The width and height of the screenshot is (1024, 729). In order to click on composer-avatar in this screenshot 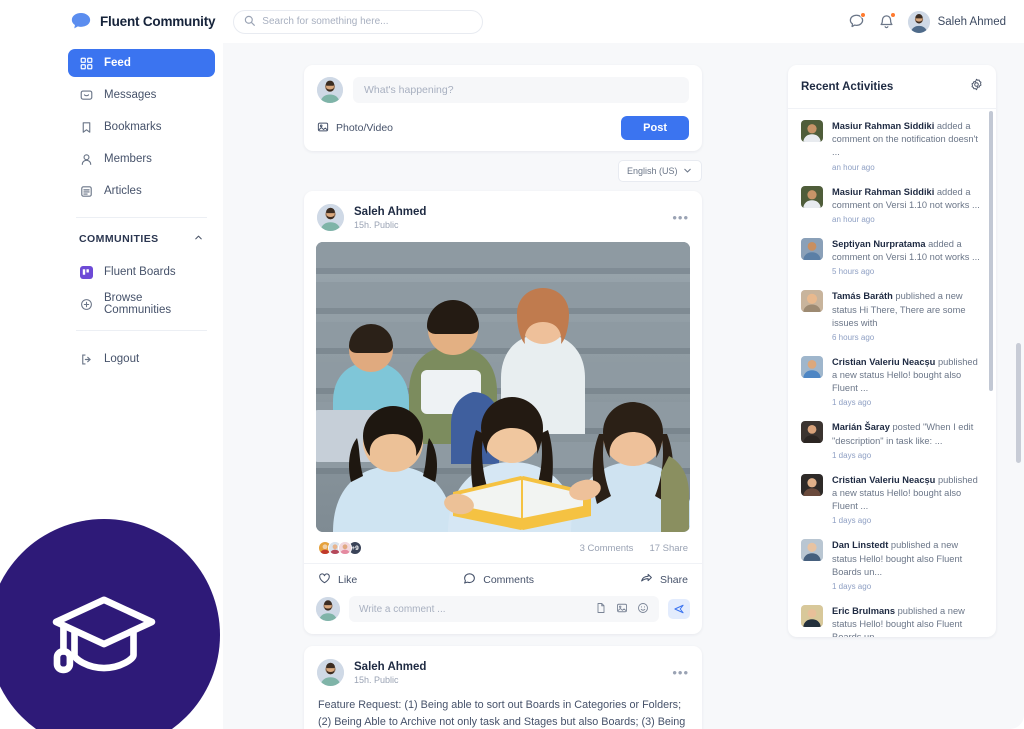, I will do `click(330, 90)`.